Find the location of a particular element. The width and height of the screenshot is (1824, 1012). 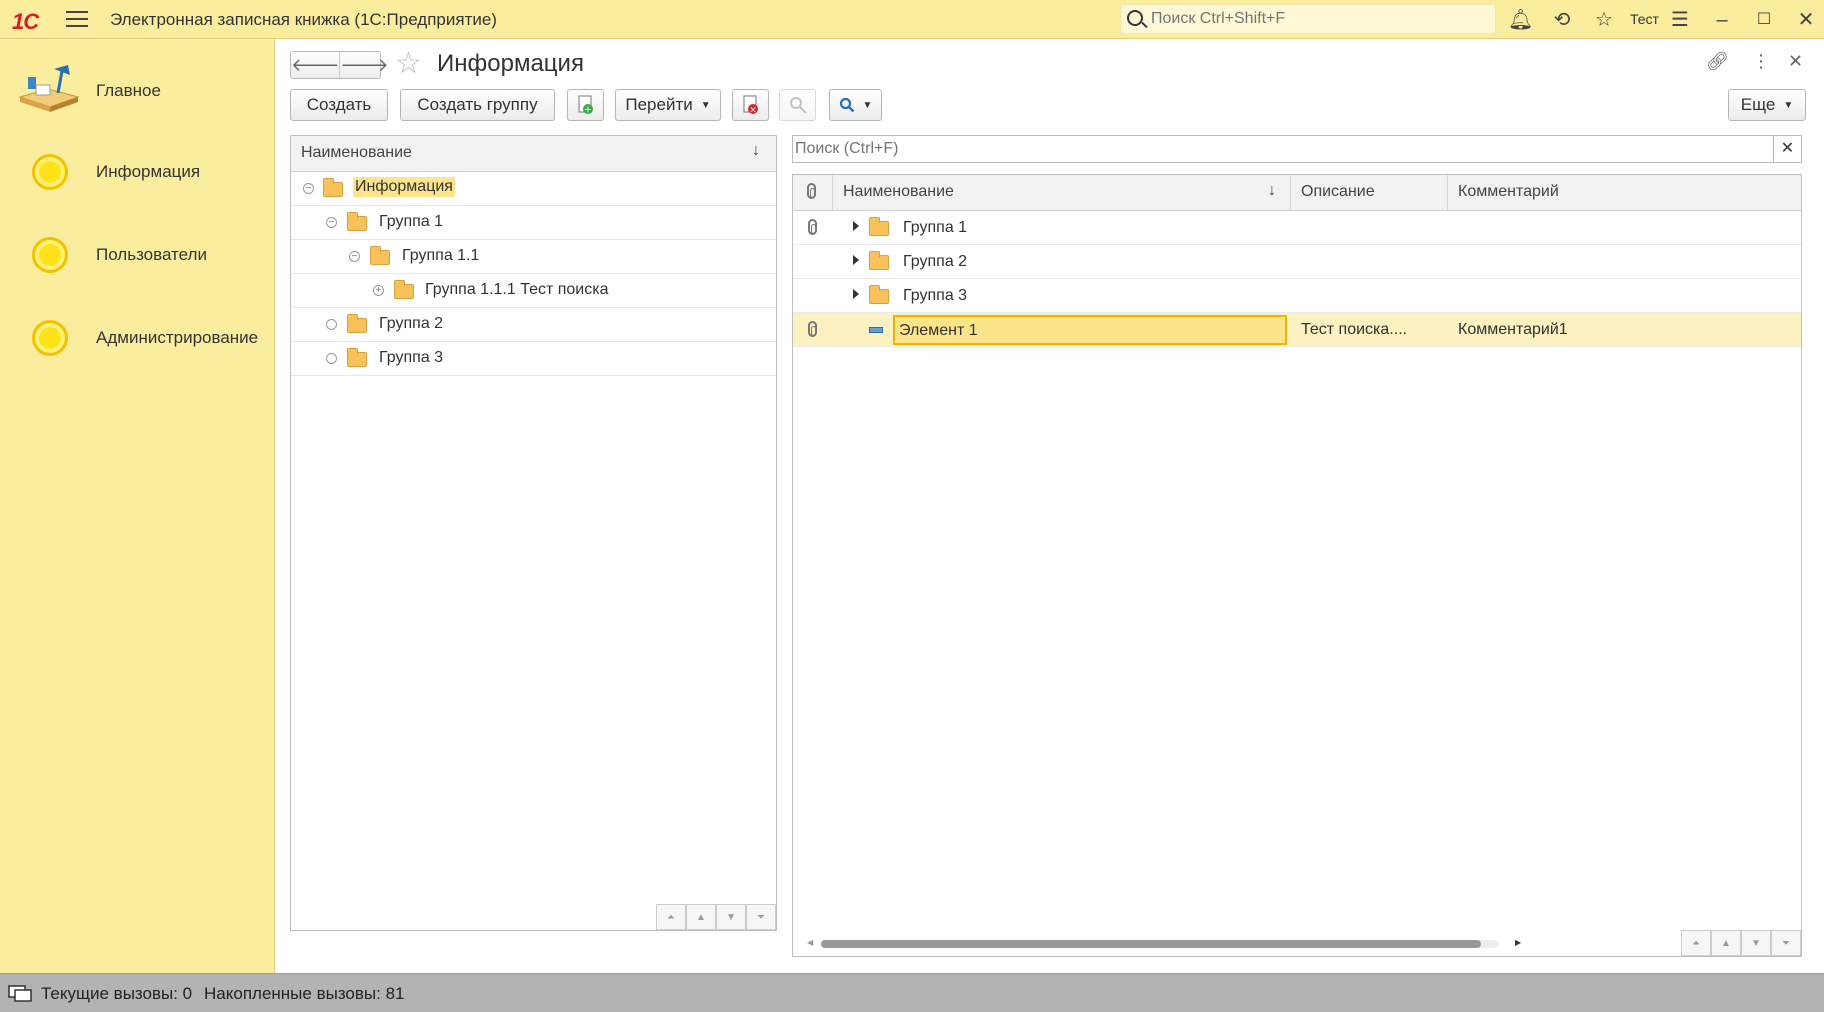

tree-row: − Информация is located at coordinates (533, 189).